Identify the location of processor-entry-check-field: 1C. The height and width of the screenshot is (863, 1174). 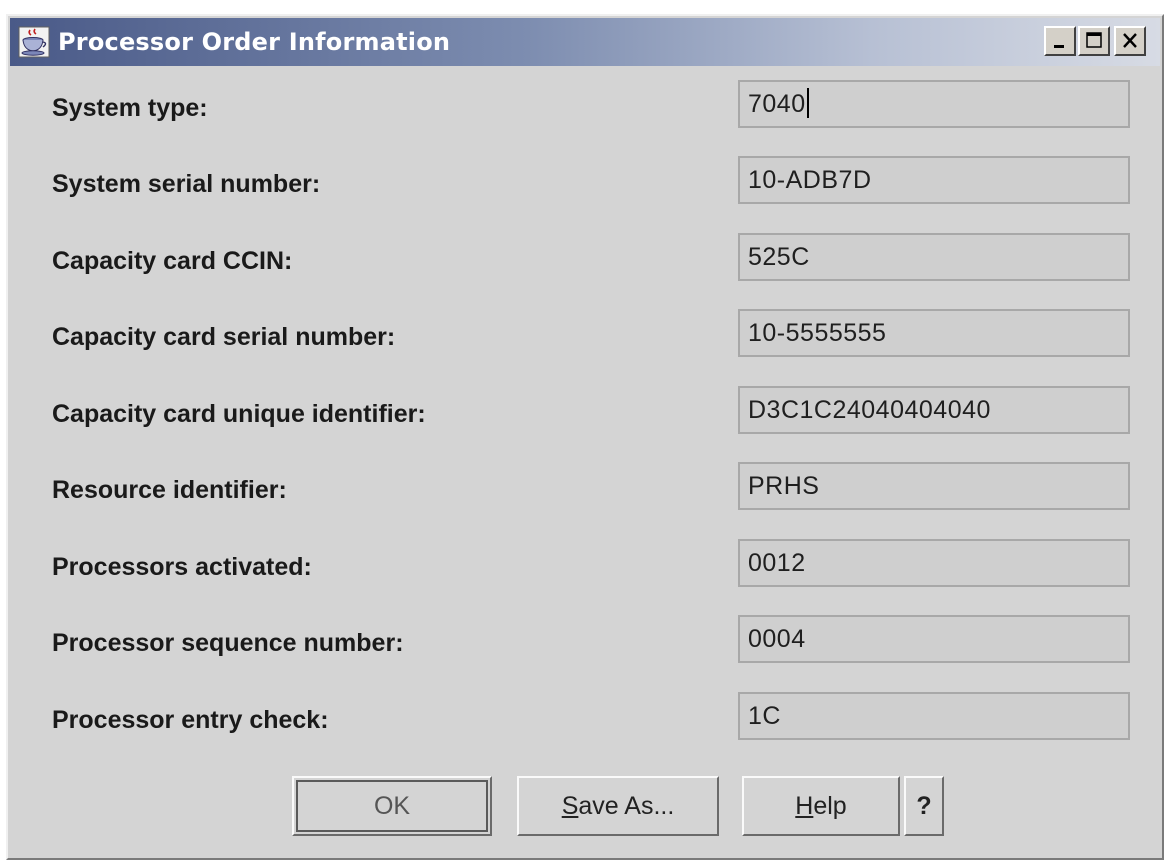
(934, 716).